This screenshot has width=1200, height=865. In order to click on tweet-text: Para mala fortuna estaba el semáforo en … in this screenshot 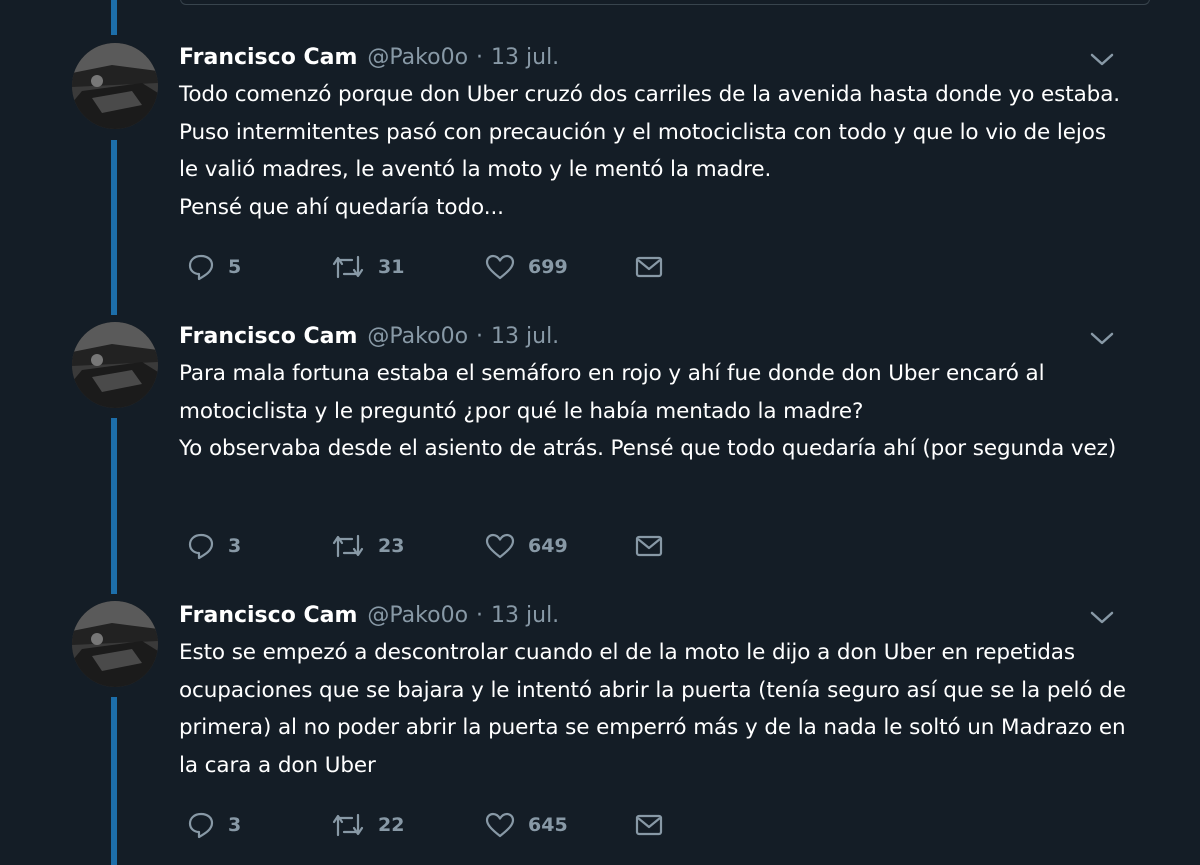, I will do `click(648, 411)`.